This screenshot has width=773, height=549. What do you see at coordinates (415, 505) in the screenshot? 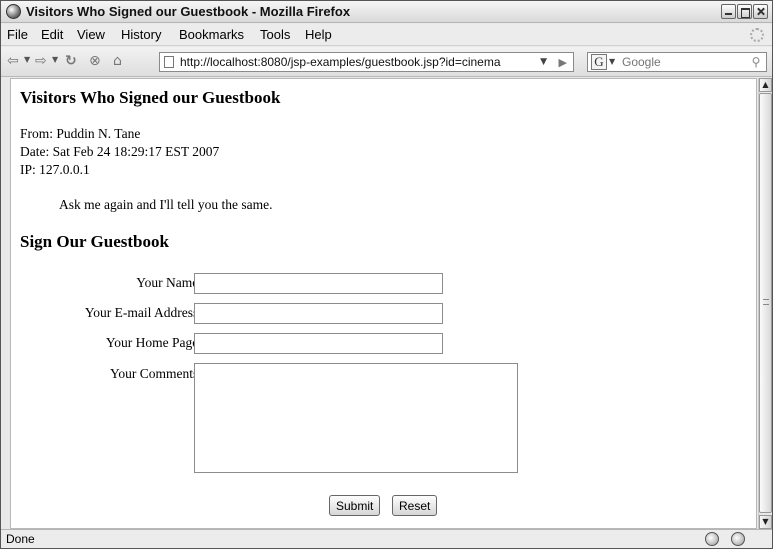
I see `reset-button: Reset` at bounding box center [415, 505].